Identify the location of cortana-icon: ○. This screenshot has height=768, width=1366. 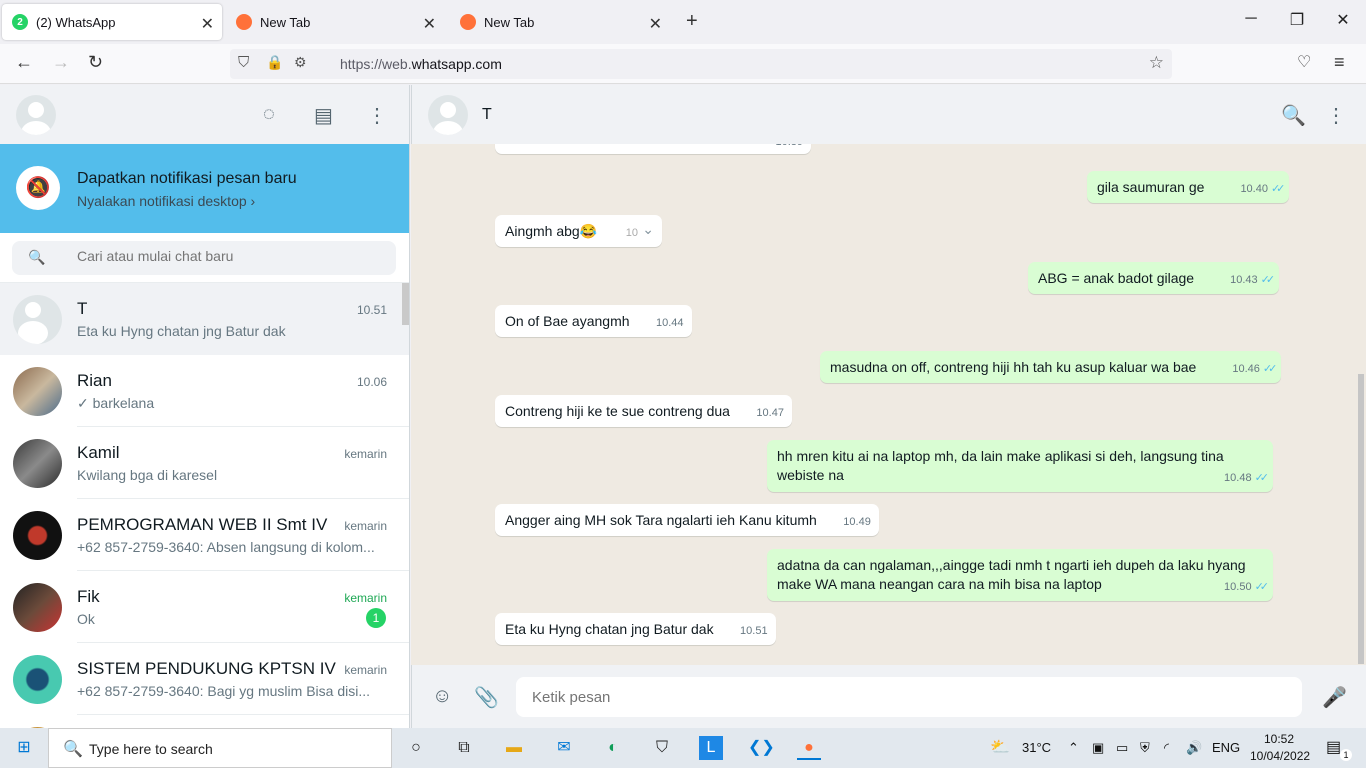
(416, 748).